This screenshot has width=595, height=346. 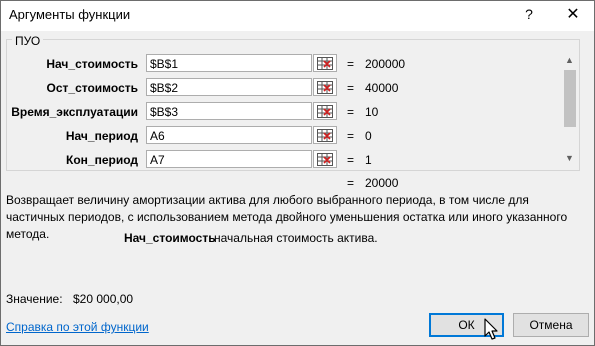 I want to click on arg-value-life: 10, so click(x=372, y=112).